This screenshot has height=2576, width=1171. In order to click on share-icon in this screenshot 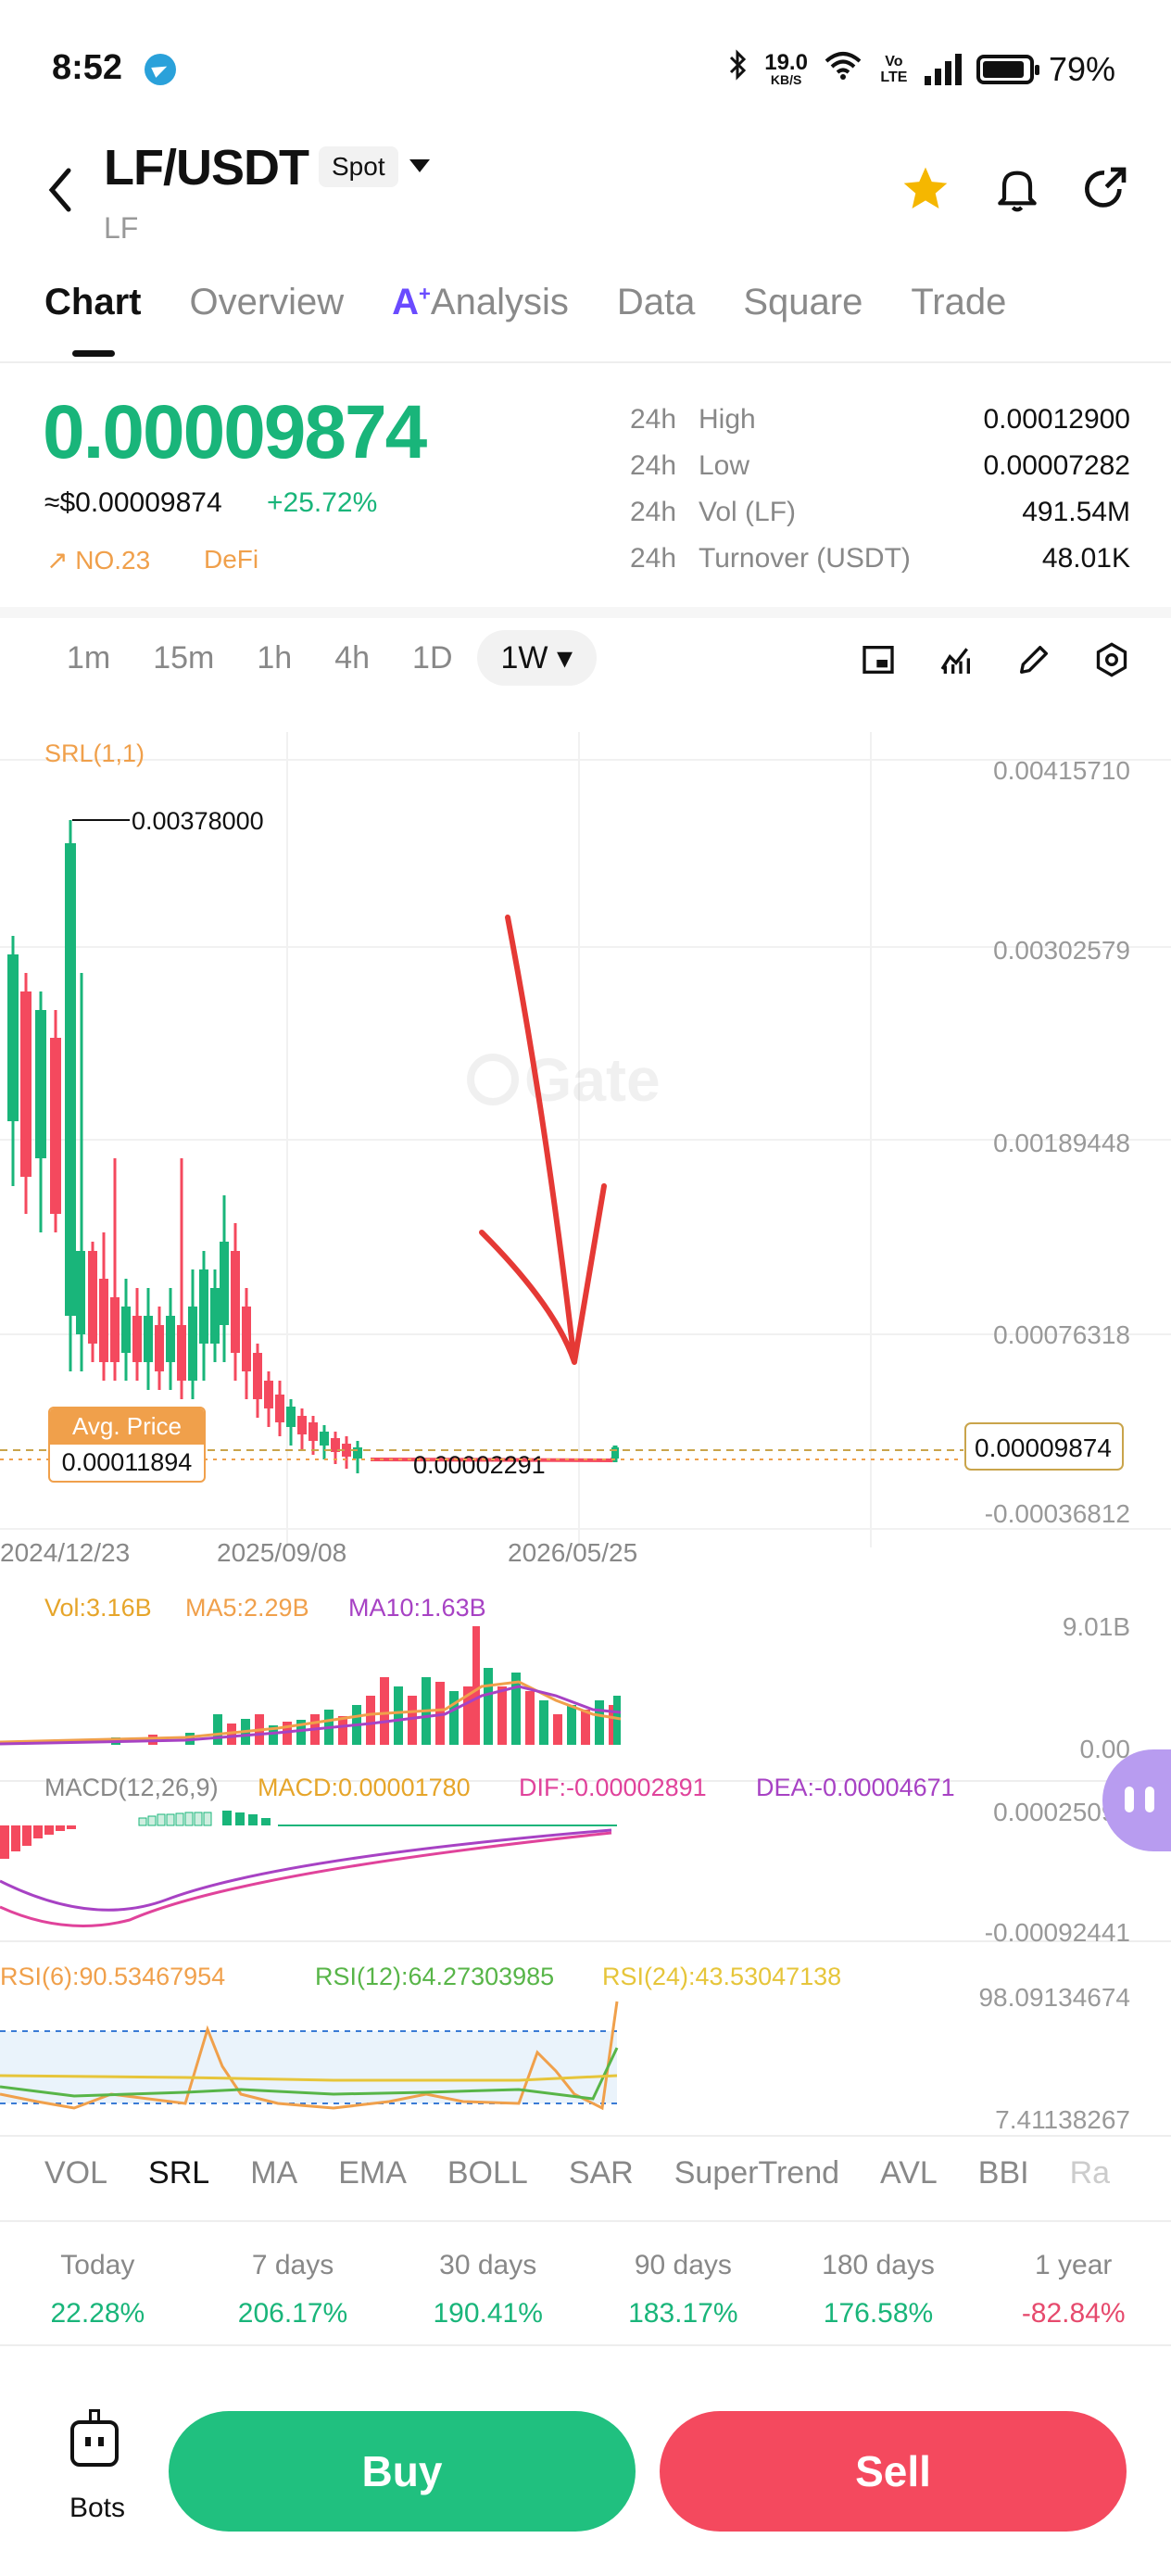, I will do `click(1104, 192)`.